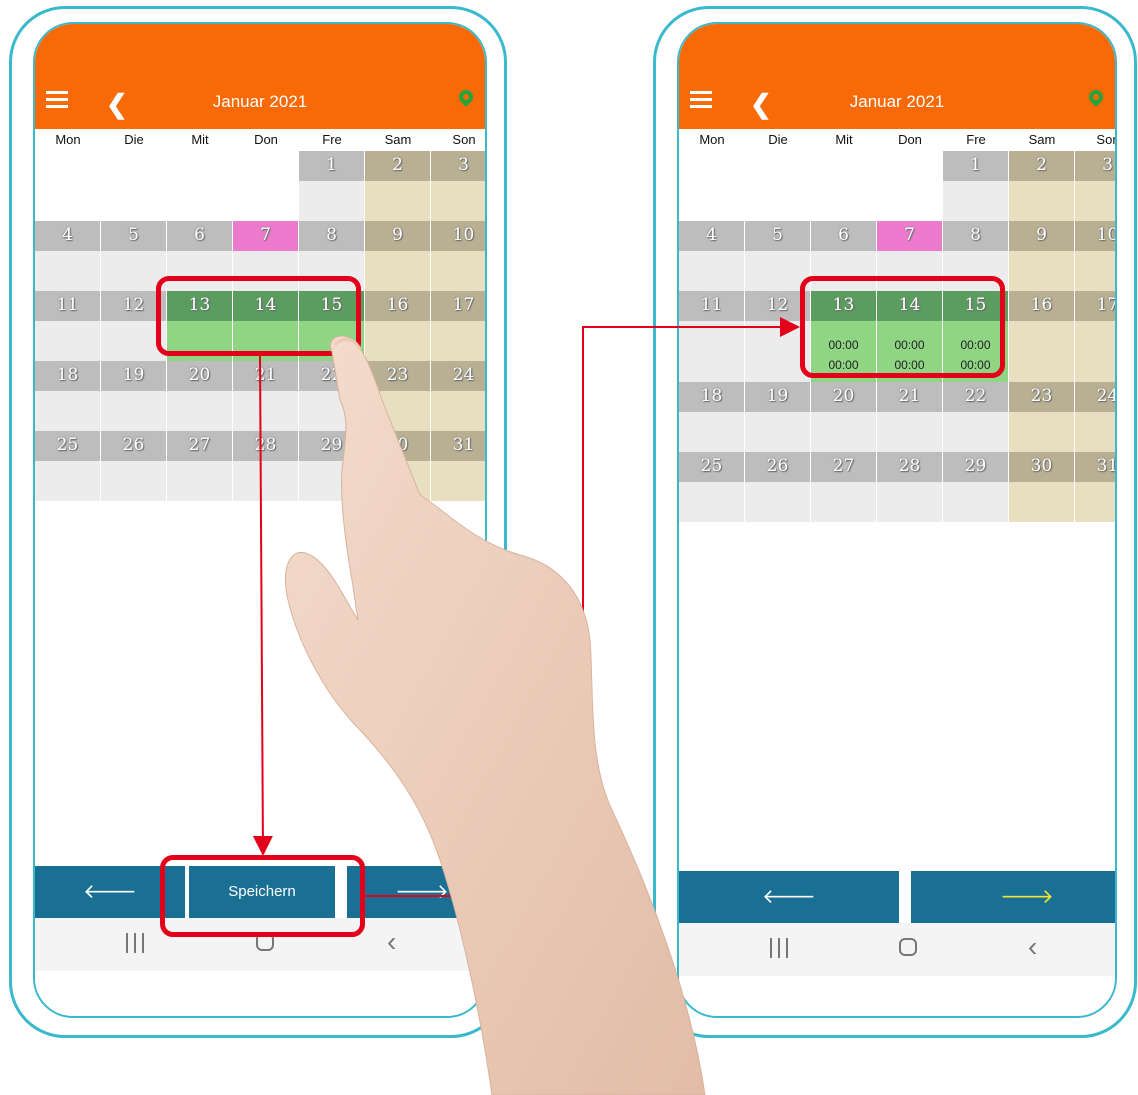 The image size is (1138, 1095). I want to click on day-number: 25, so click(67, 446).